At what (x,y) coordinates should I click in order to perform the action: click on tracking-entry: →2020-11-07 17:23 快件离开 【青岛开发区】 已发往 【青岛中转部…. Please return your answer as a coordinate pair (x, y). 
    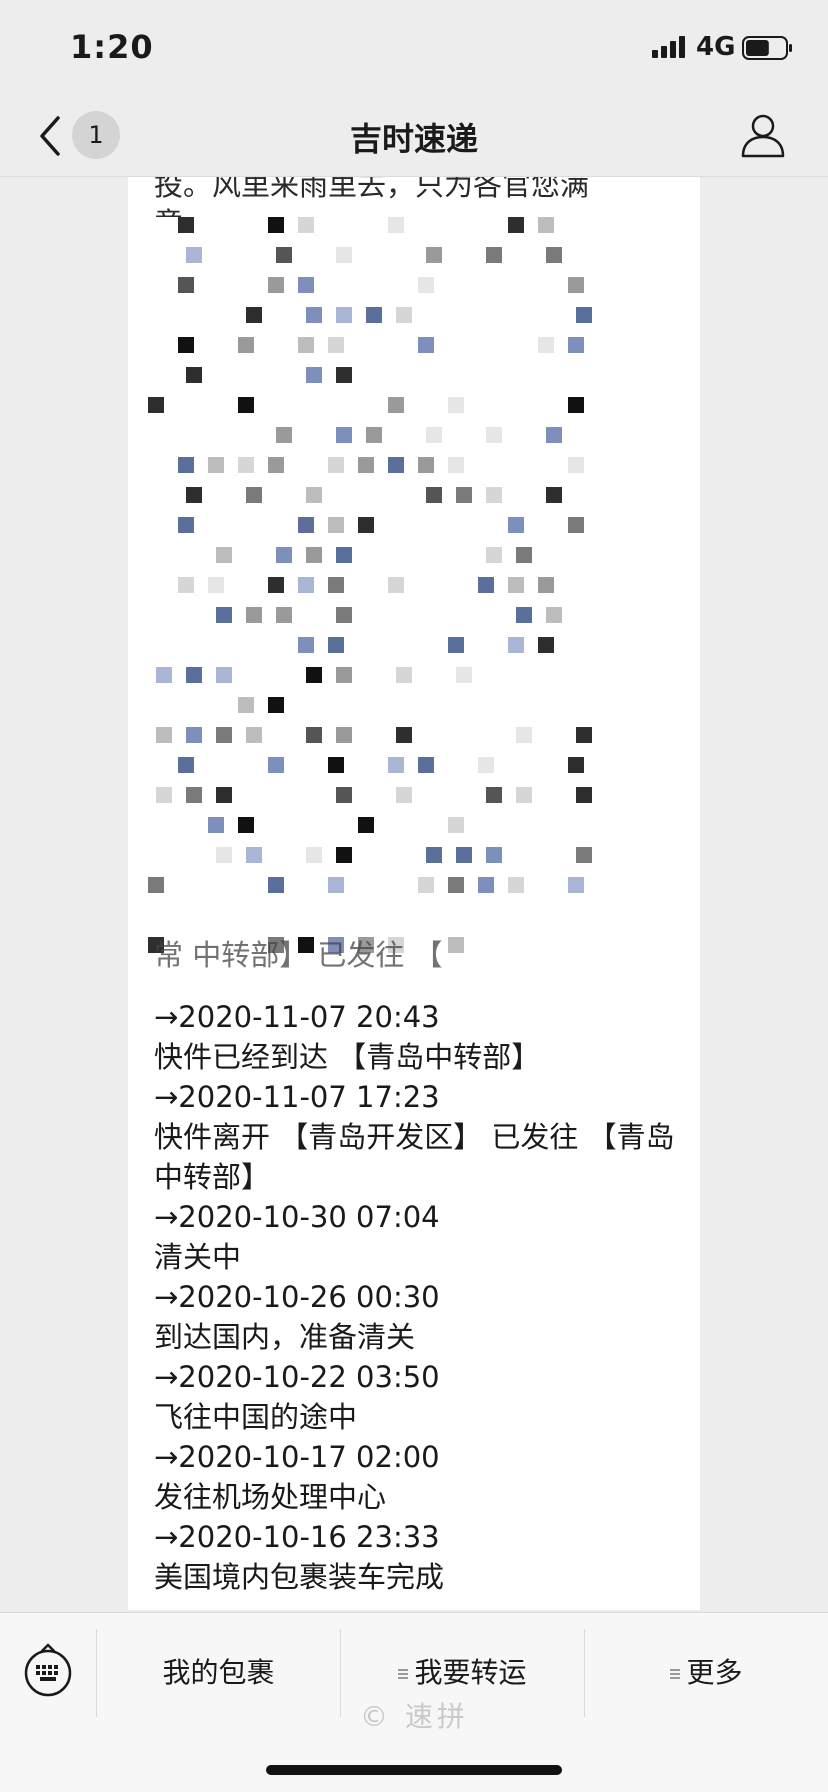
    Looking at the image, I should click on (424, 1137).